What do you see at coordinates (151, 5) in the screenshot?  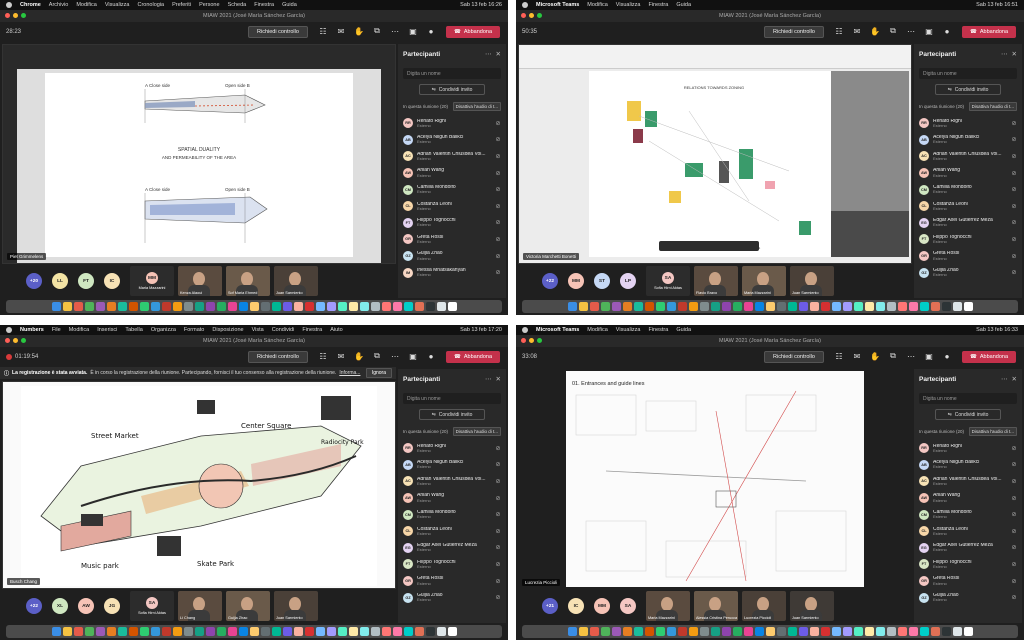 I see `menu-item: Cronologia` at bounding box center [151, 5].